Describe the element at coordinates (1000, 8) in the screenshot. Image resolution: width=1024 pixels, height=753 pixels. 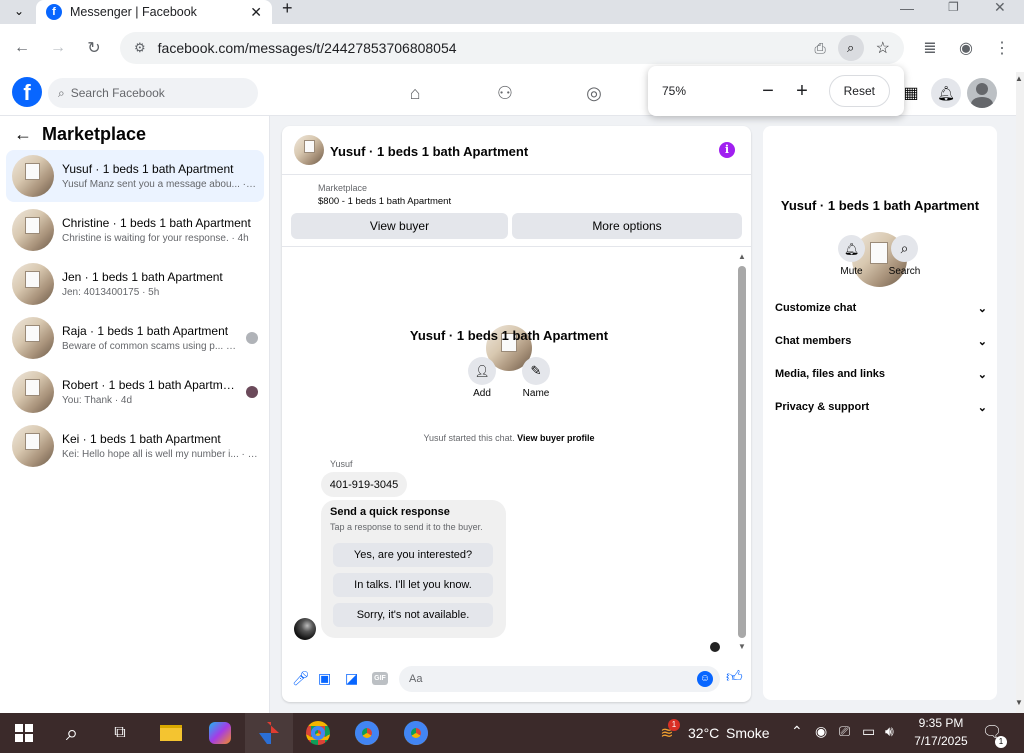
I see `close-window-icon: ✕` at that location.